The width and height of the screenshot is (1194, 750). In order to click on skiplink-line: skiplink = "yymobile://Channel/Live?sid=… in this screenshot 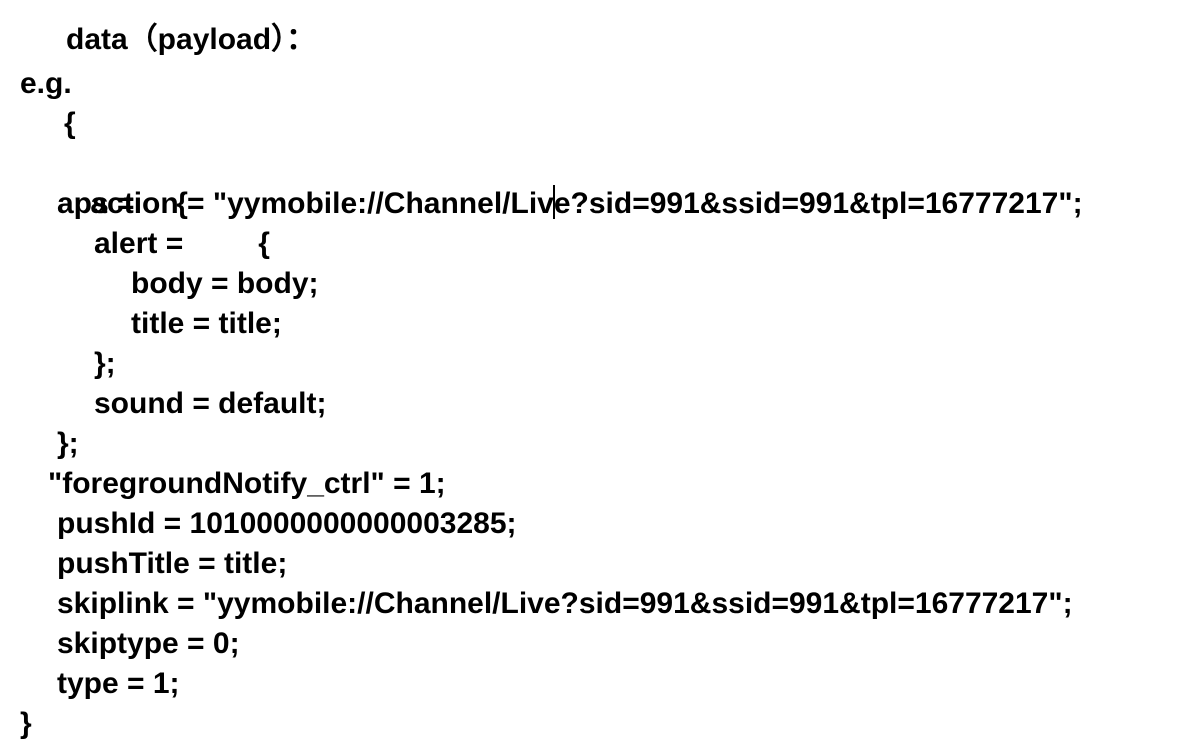, I will do `click(565, 603)`.